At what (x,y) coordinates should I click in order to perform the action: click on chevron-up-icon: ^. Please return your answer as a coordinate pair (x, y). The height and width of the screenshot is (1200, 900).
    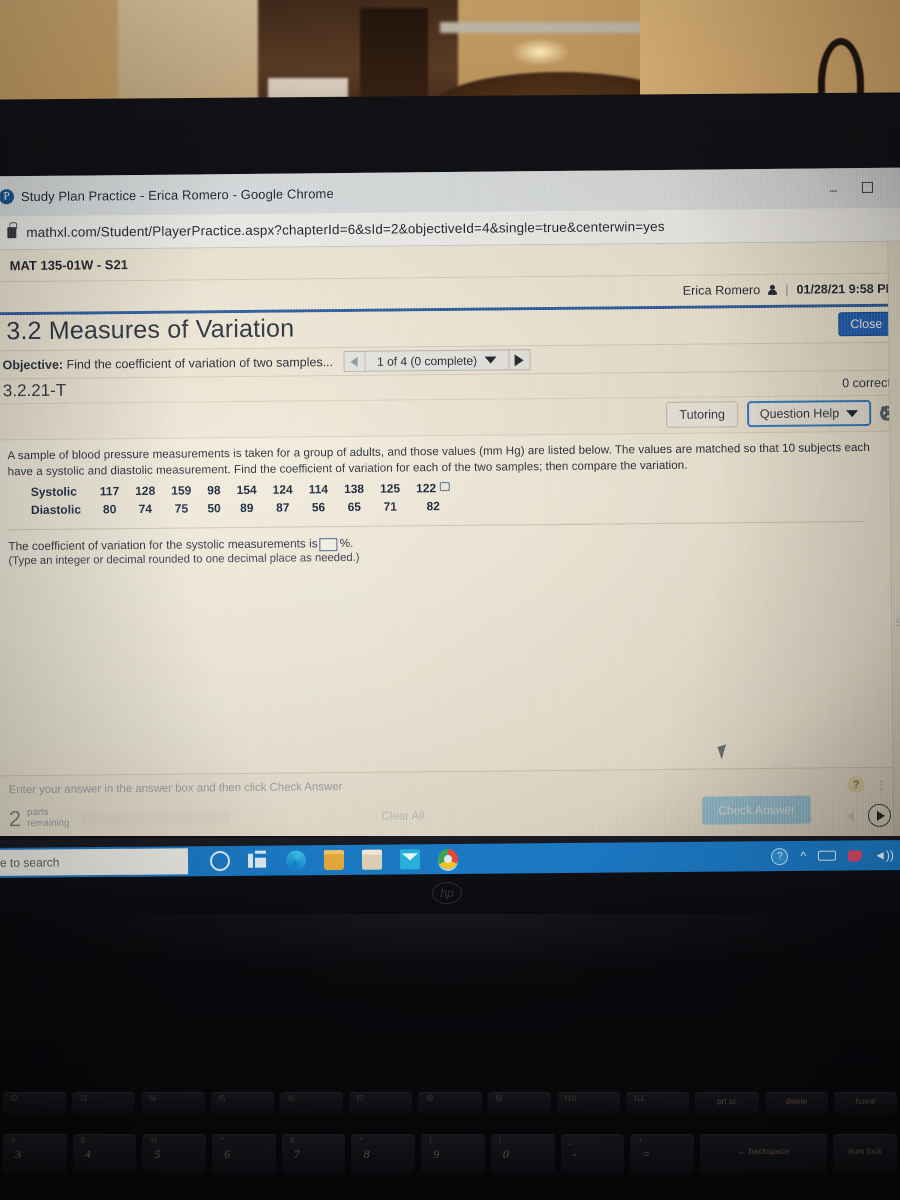
    Looking at the image, I should click on (803, 856).